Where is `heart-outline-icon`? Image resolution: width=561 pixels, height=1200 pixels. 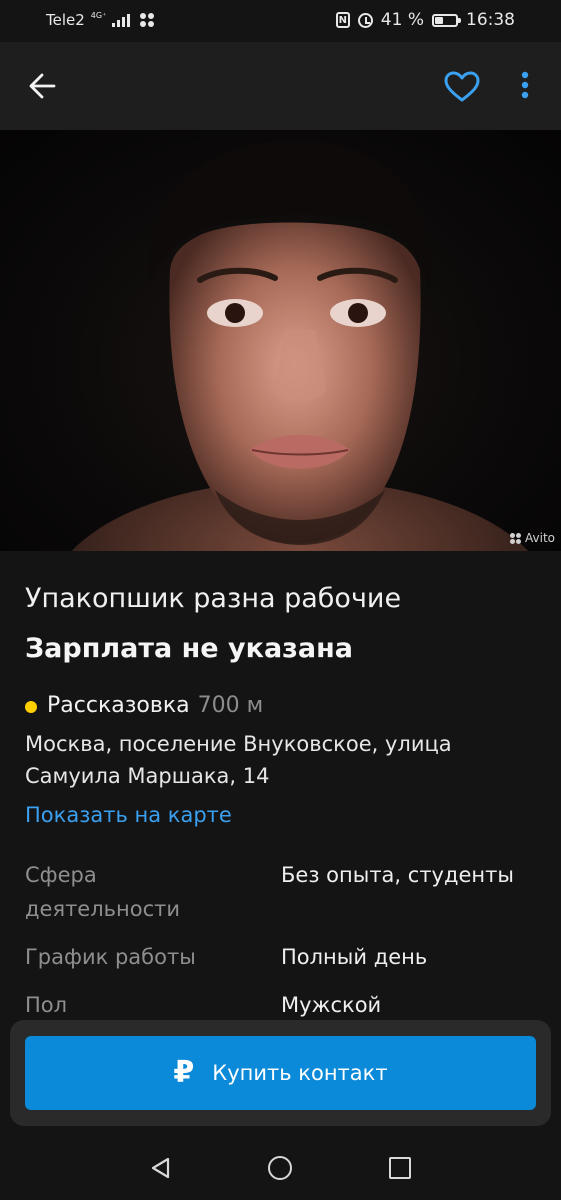
heart-outline-icon is located at coordinates (462, 86).